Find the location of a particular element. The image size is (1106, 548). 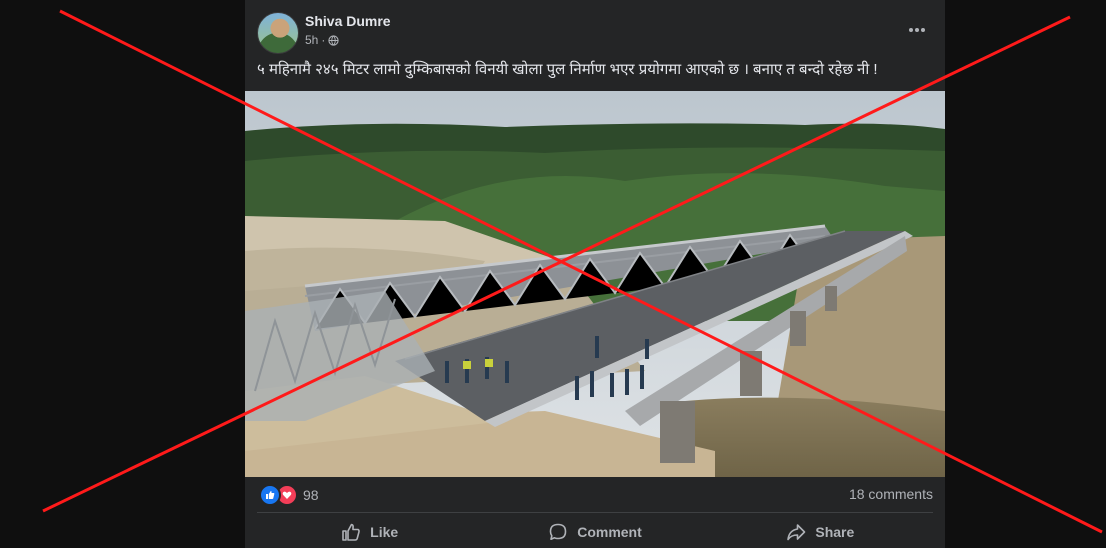

comment-icon is located at coordinates (558, 531).